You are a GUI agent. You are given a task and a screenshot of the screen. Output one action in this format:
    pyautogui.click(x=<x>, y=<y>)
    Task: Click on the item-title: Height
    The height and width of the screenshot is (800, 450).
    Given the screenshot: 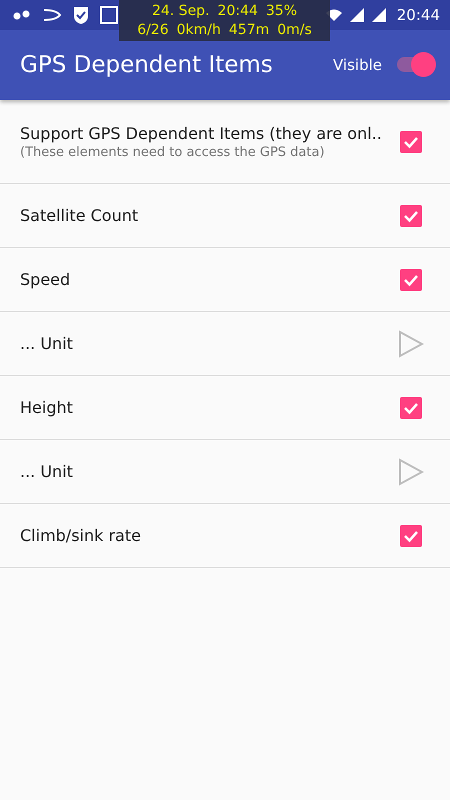 What is the action you would take?
    pyautogui.click(x=46, y=407)
    